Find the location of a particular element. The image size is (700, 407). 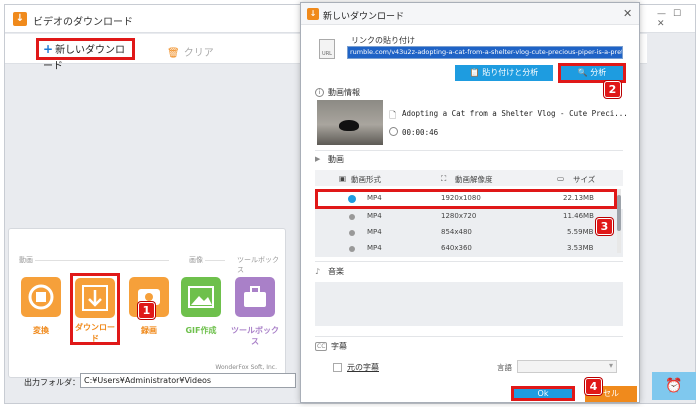

tool-label: GIF作成 is located at coordinates (201, 330).